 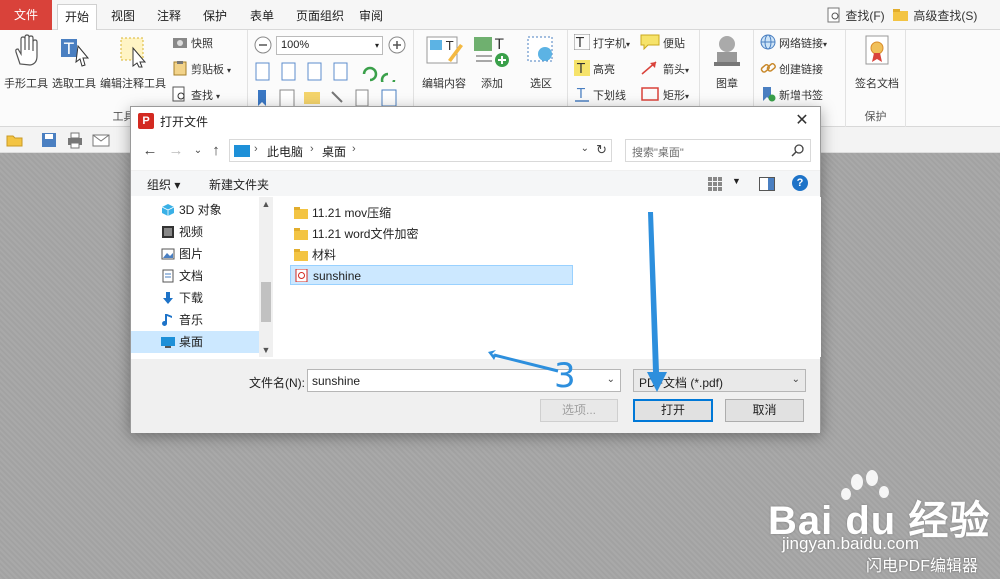 I want to click on tab-form: 表单, so click(x=262, y=16).